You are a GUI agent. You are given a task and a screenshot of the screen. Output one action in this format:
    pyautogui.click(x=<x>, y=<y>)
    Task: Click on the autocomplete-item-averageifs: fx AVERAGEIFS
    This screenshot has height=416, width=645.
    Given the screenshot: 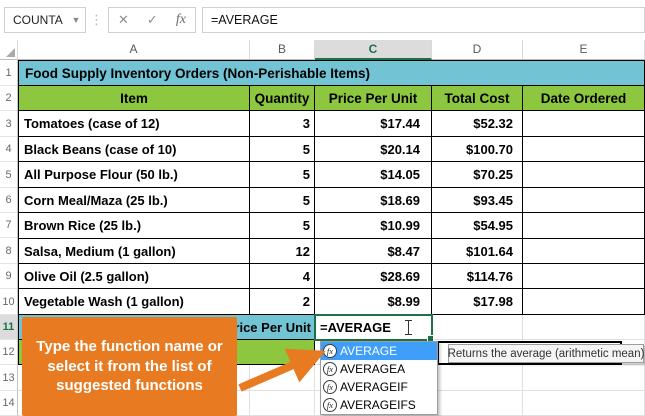 What is the action you would take?
    pyautogui.click(x=379, y=405)
    